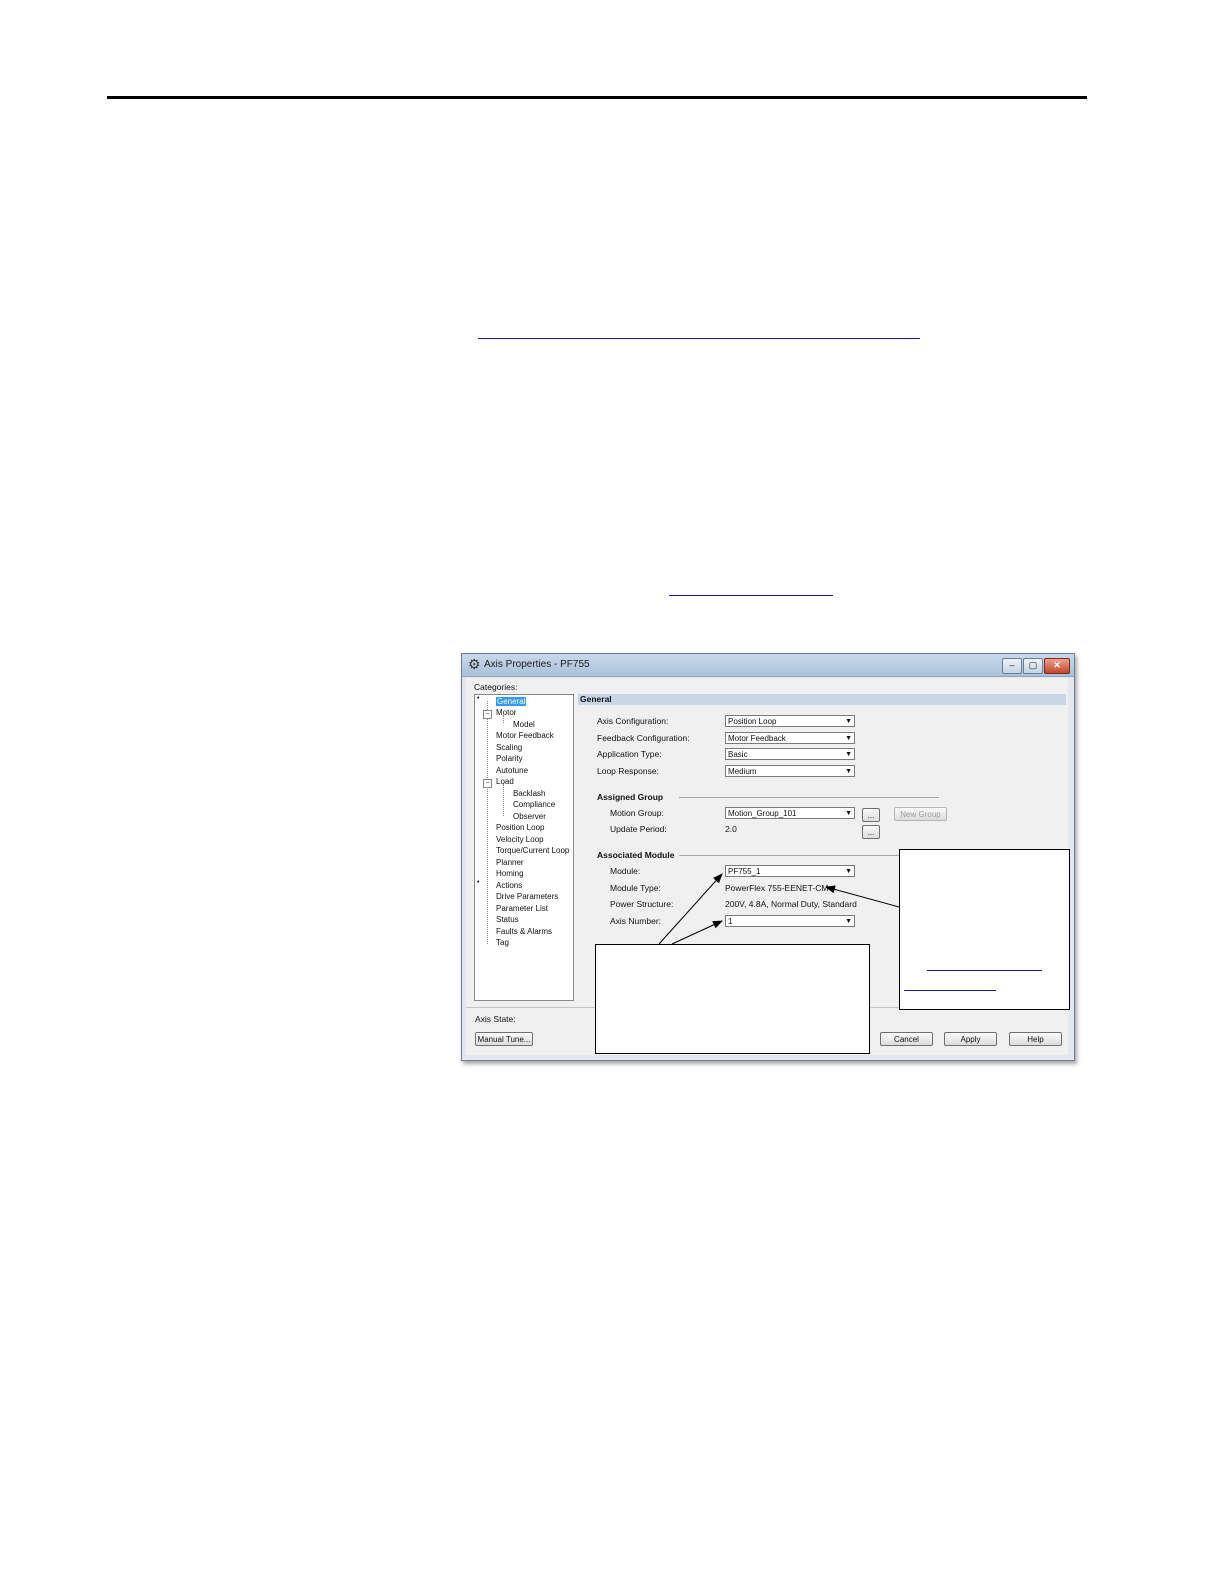  I want to click on callout-arrows, so click(779, 909).